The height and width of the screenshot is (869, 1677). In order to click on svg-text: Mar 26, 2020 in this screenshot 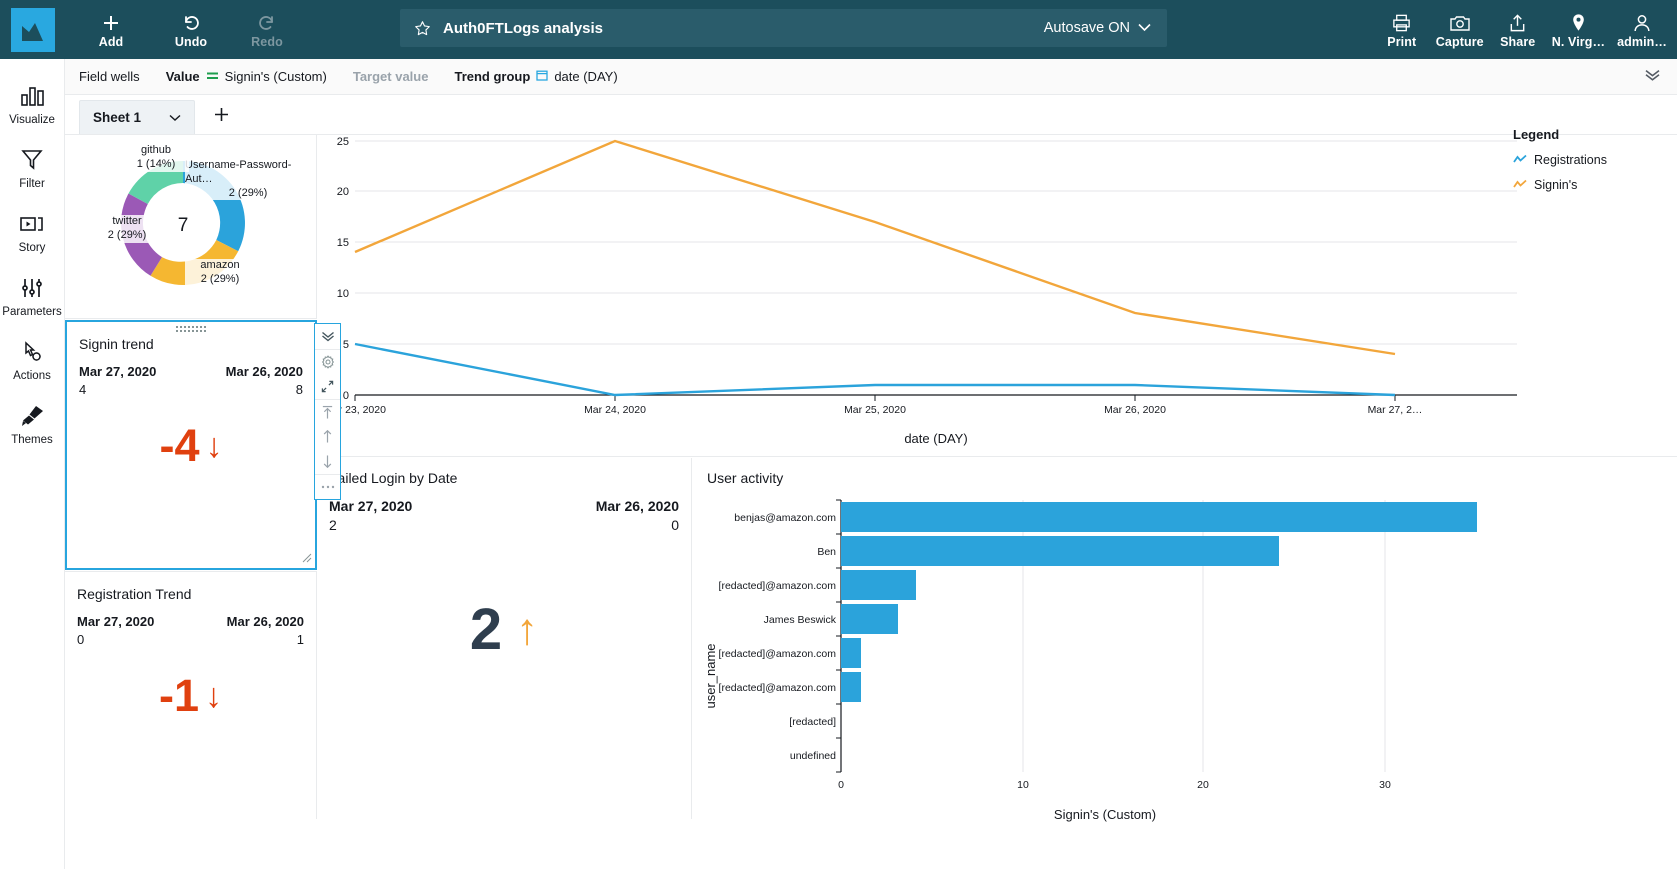, I will do `click(1135, 410)`.